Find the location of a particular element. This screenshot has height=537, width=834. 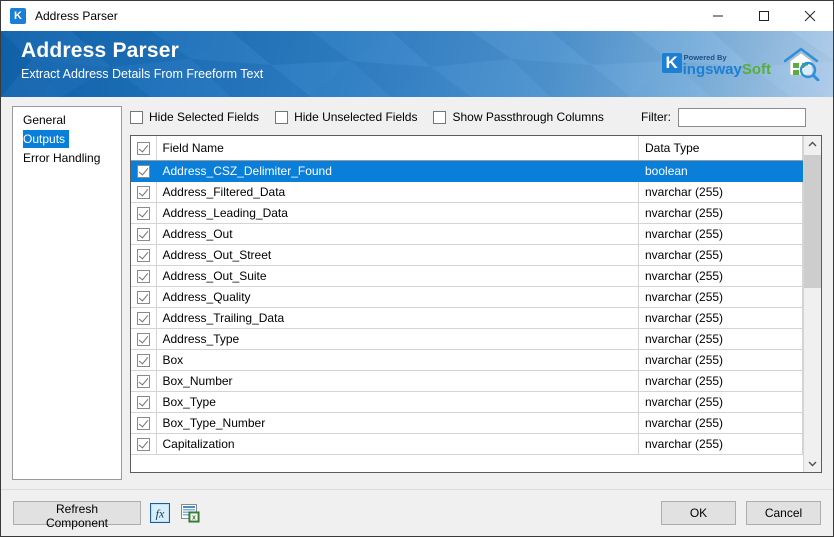

cell-field-name: Address_Out is located at coordinates (397, 234).